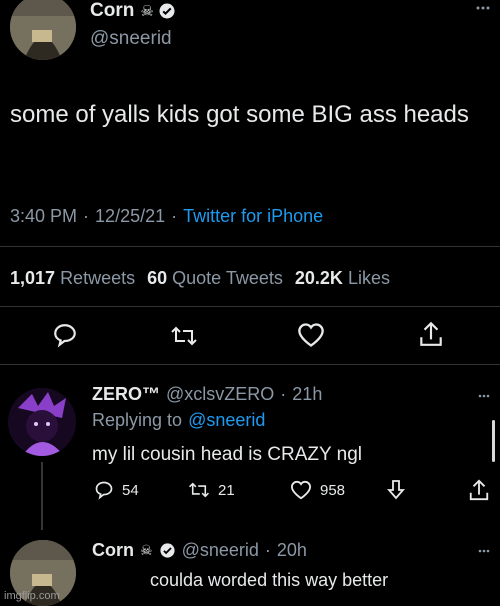 This screenshot has height=606, width=500. What do you see at coordinates (493, 441) in the screenshot?
I see `scrollbar` at bounding box center [493, 441].